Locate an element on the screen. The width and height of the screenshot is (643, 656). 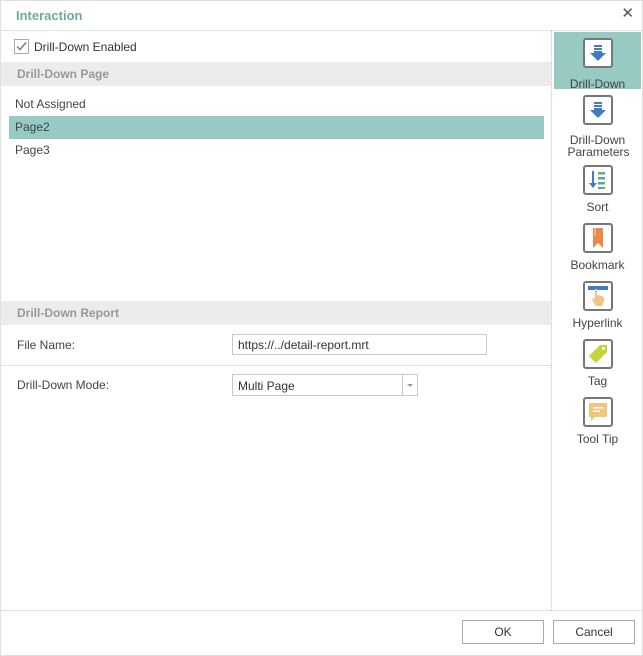
bookmark-icon is located at coordinates (597, 238).